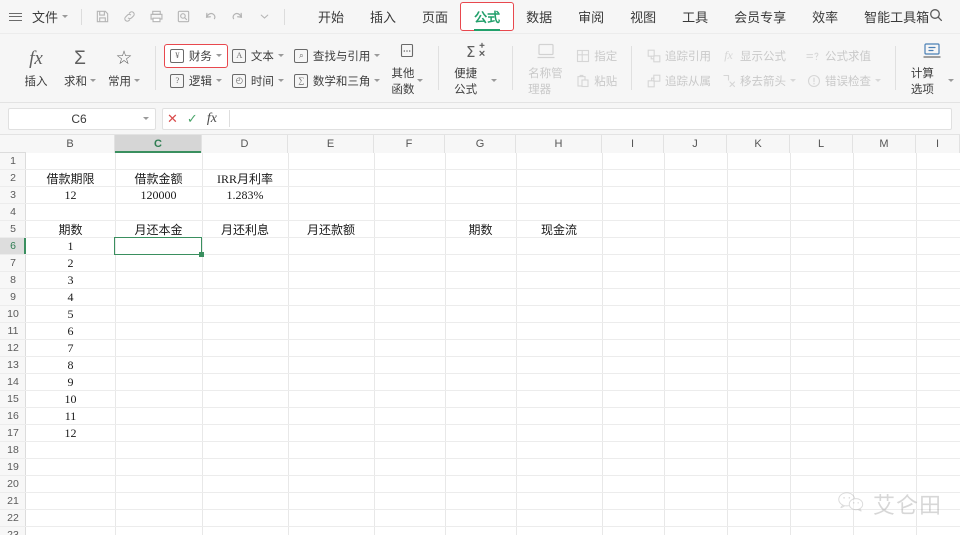 This screenshot has height=535, width=960. Describe the element at coordinates (13, 382) in the screenshot. I see `row-header-14: 14` at that location.